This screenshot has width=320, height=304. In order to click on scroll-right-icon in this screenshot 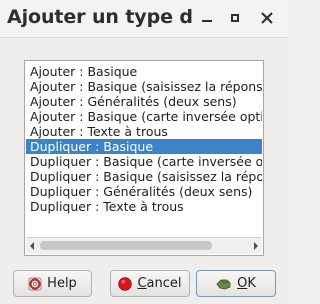, I will do `click(256, 246)`.